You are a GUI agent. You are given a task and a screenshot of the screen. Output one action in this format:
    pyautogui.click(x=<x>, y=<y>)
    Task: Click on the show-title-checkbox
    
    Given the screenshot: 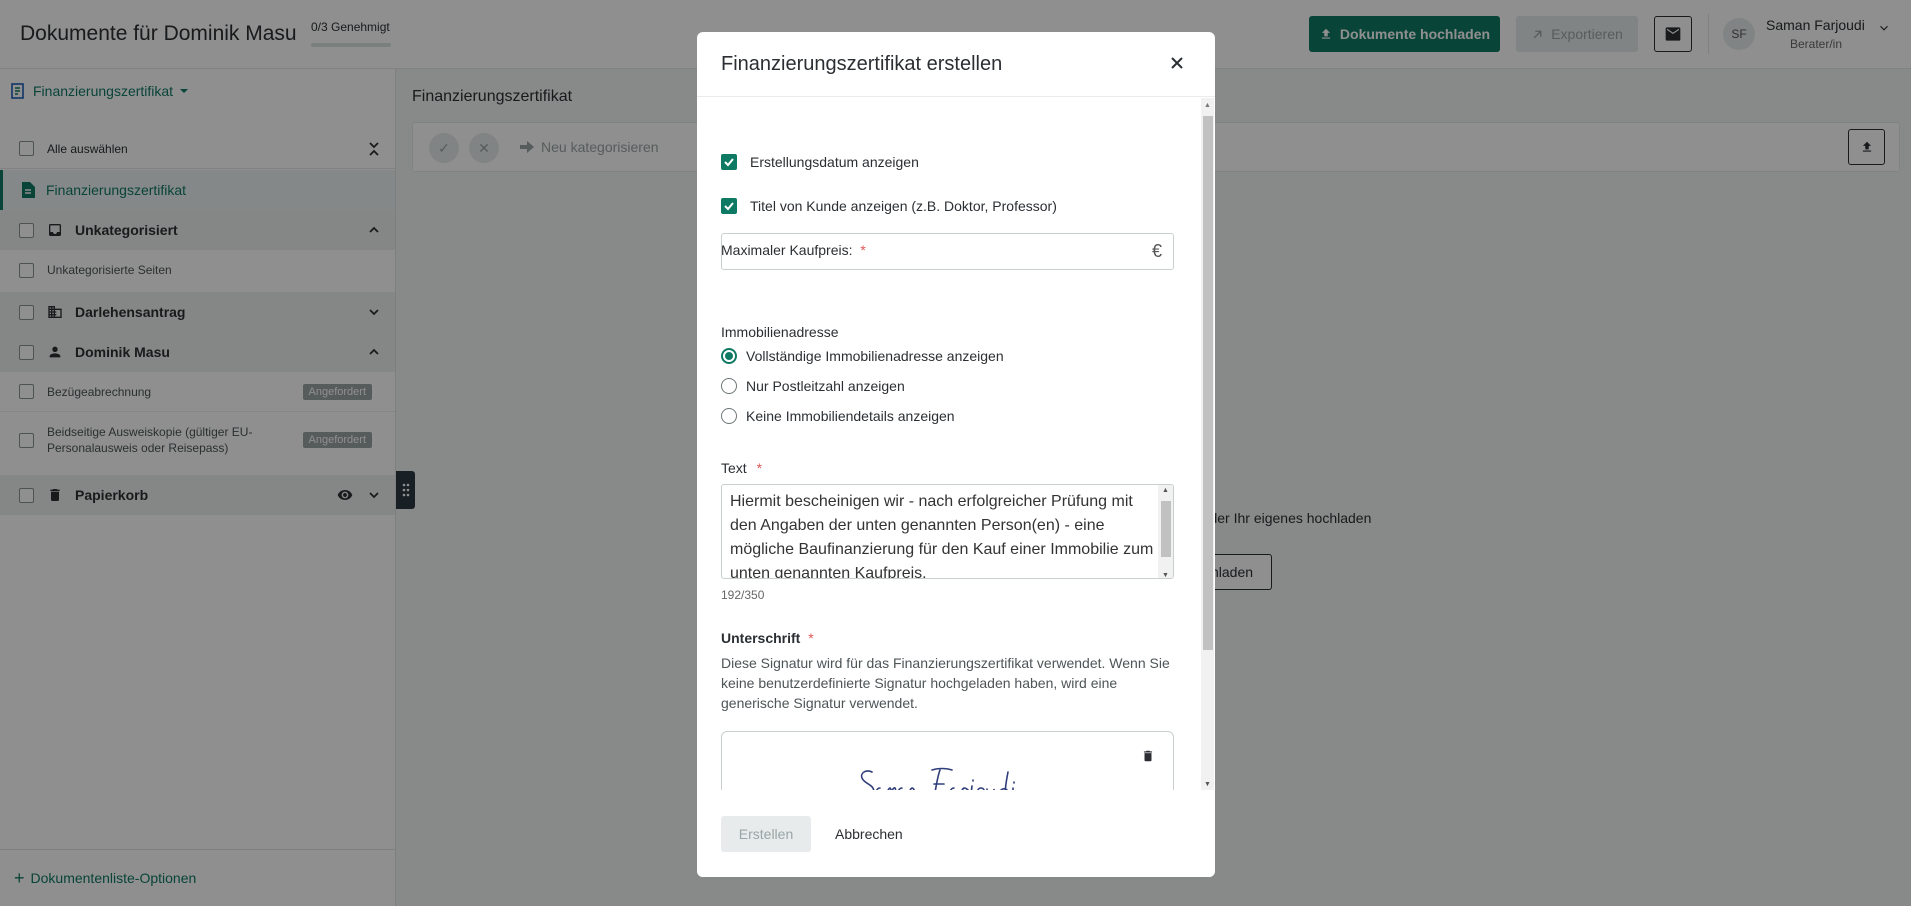 What is the action you would take?
    pyautogui.click(x=729, y=206)
    